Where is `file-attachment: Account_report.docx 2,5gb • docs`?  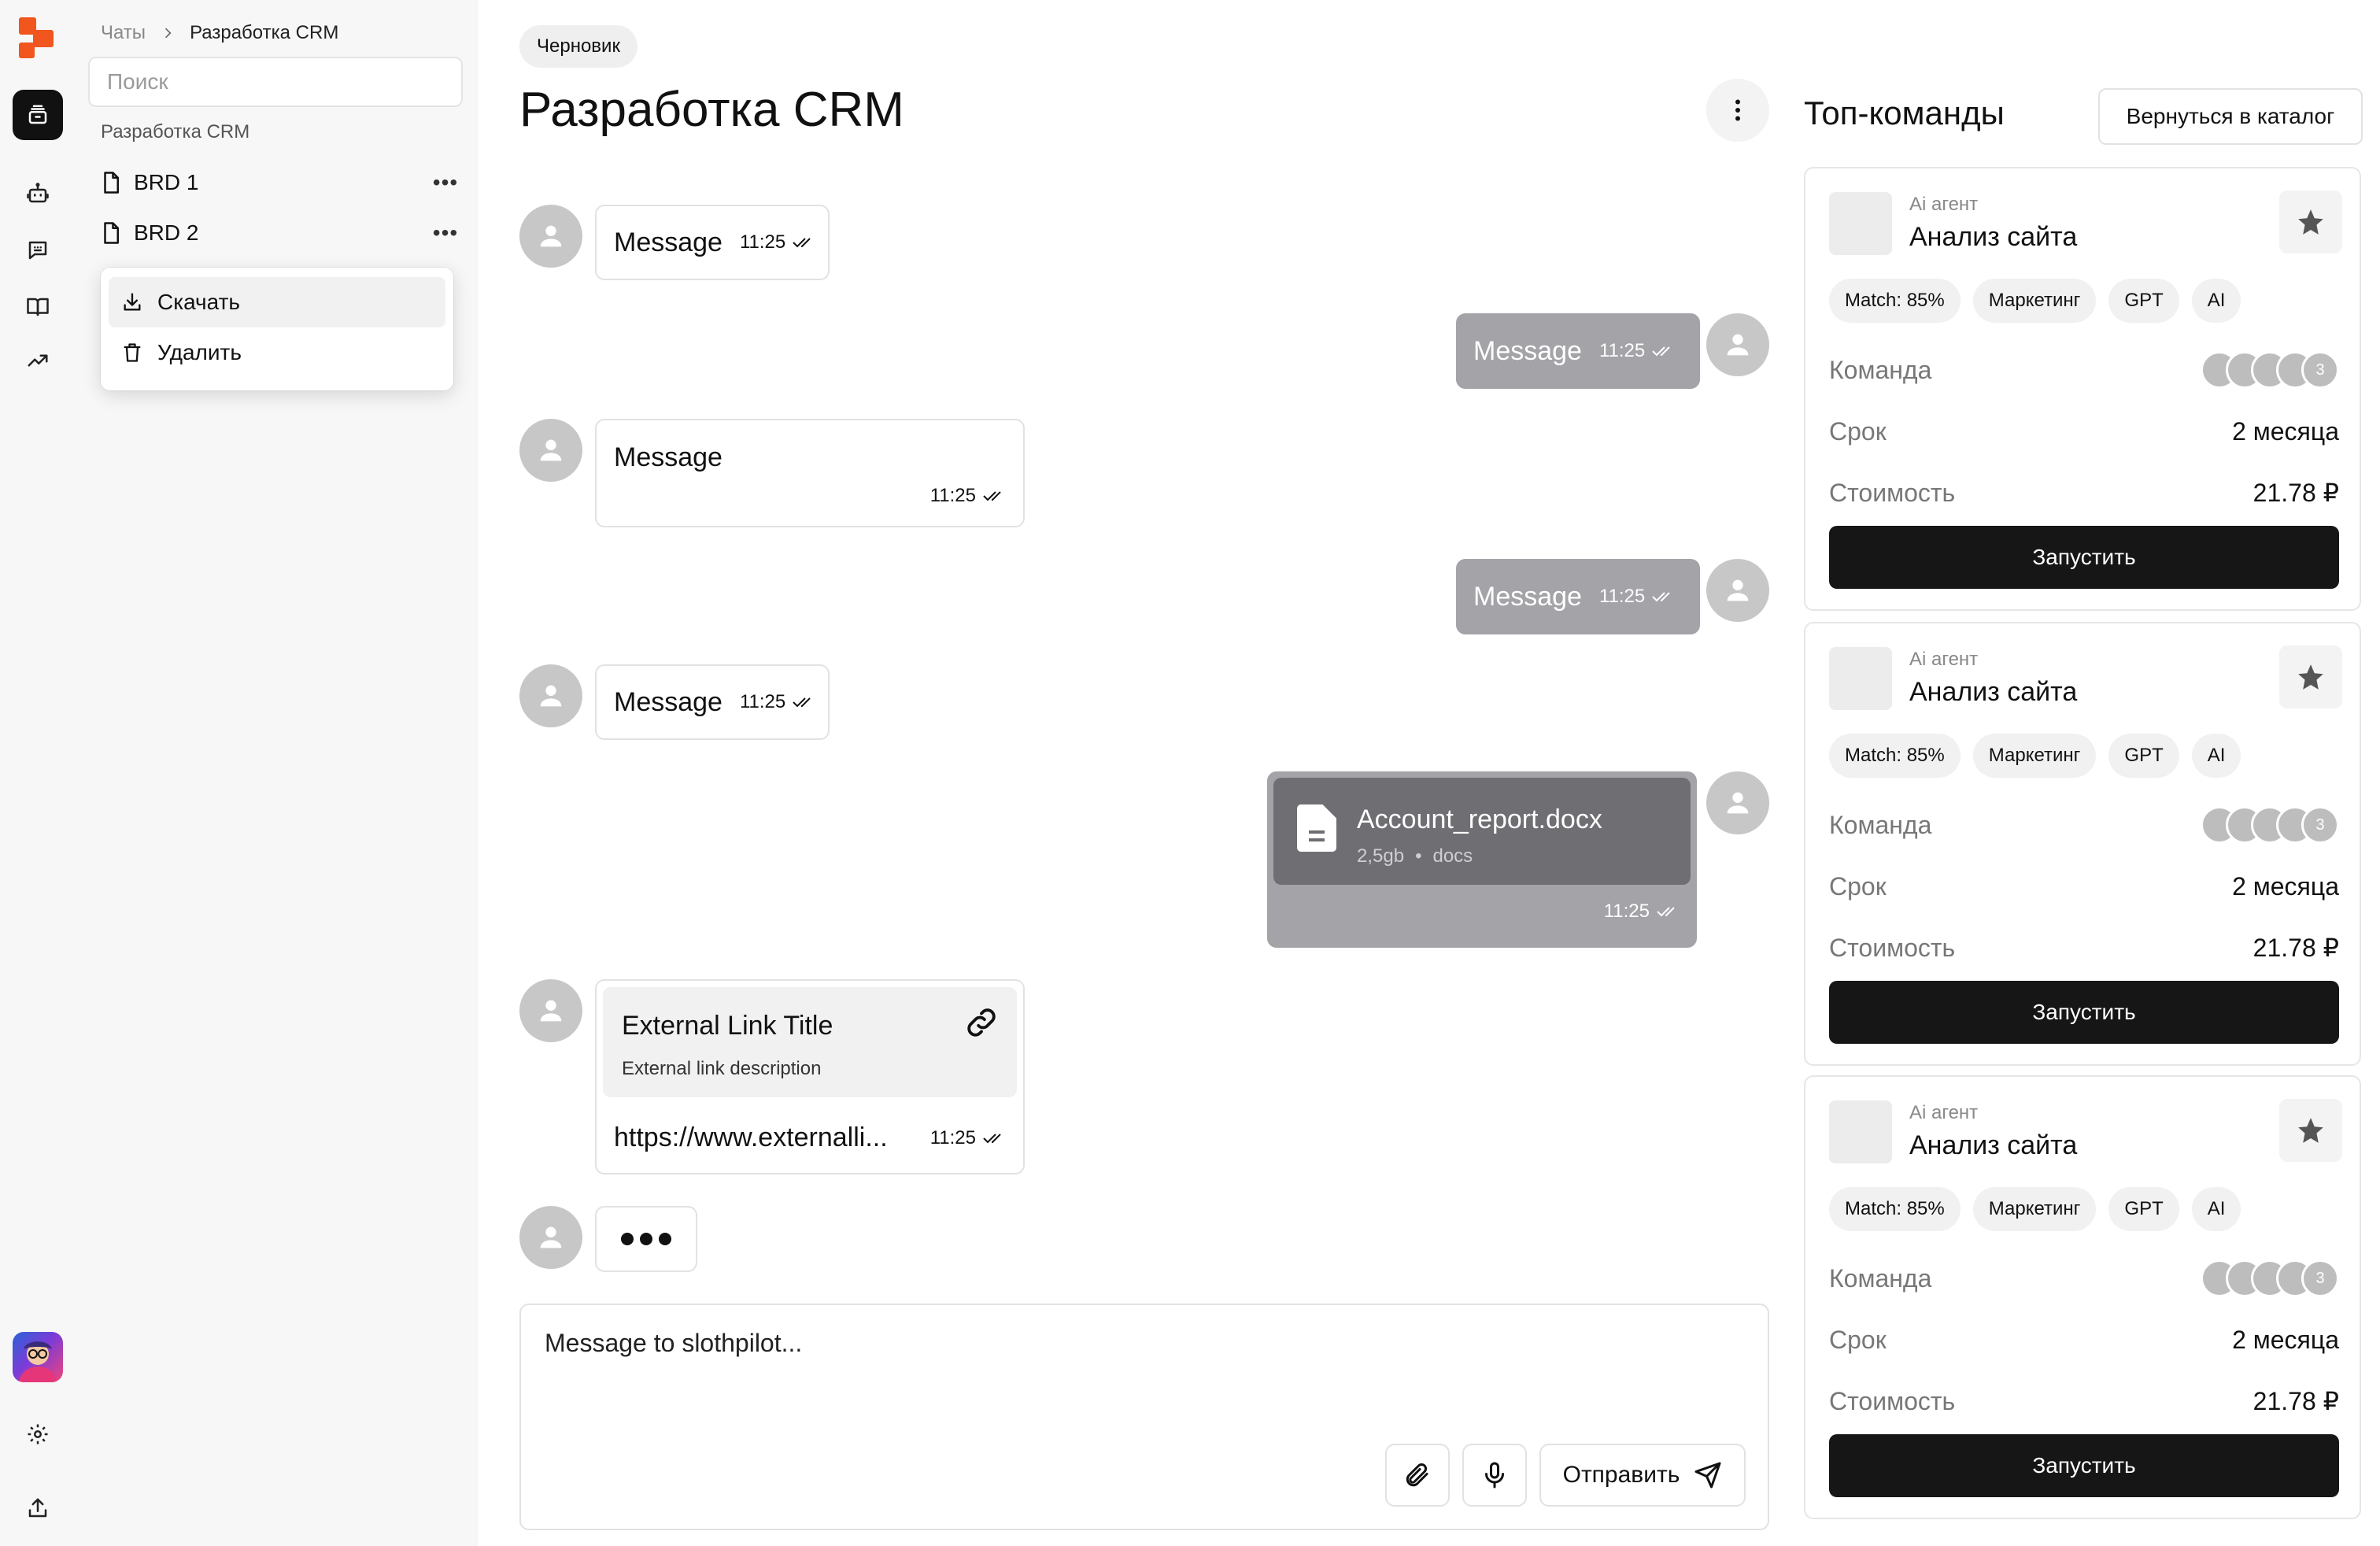
file-attachment: Account_report.docx 2,5gb • docs is located at coordinates (1482, 831).